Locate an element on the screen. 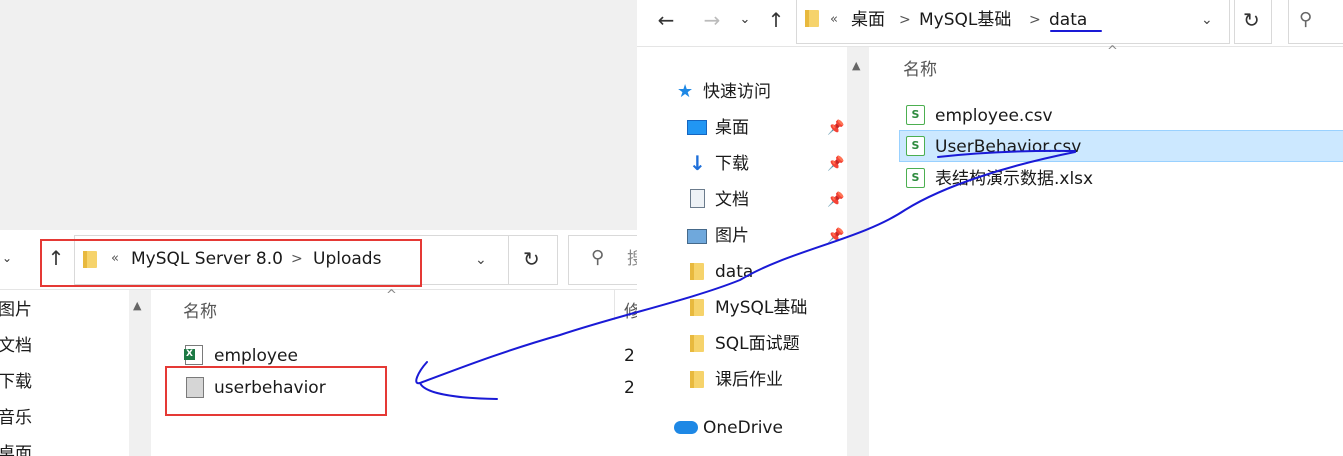 This screenshot has height=456, width=1343. file-name-userbehavior-csv: UserBehavior.csv is located at coordinates (1008, 147).